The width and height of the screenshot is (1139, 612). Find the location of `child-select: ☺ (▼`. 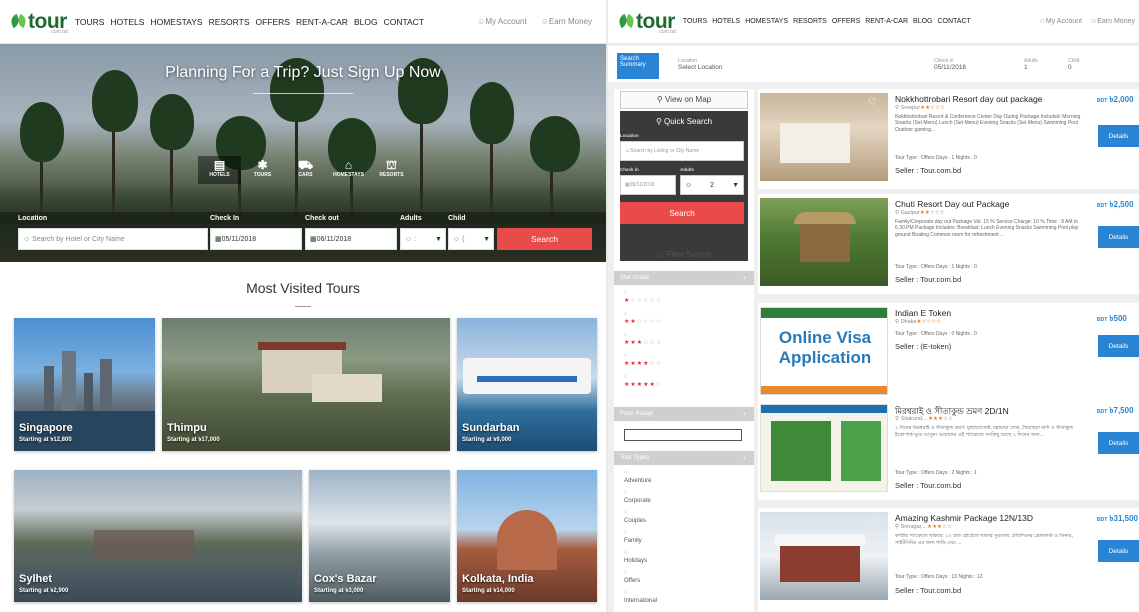

child-select: ☺ (▼ is located at coordinates (471, 239).